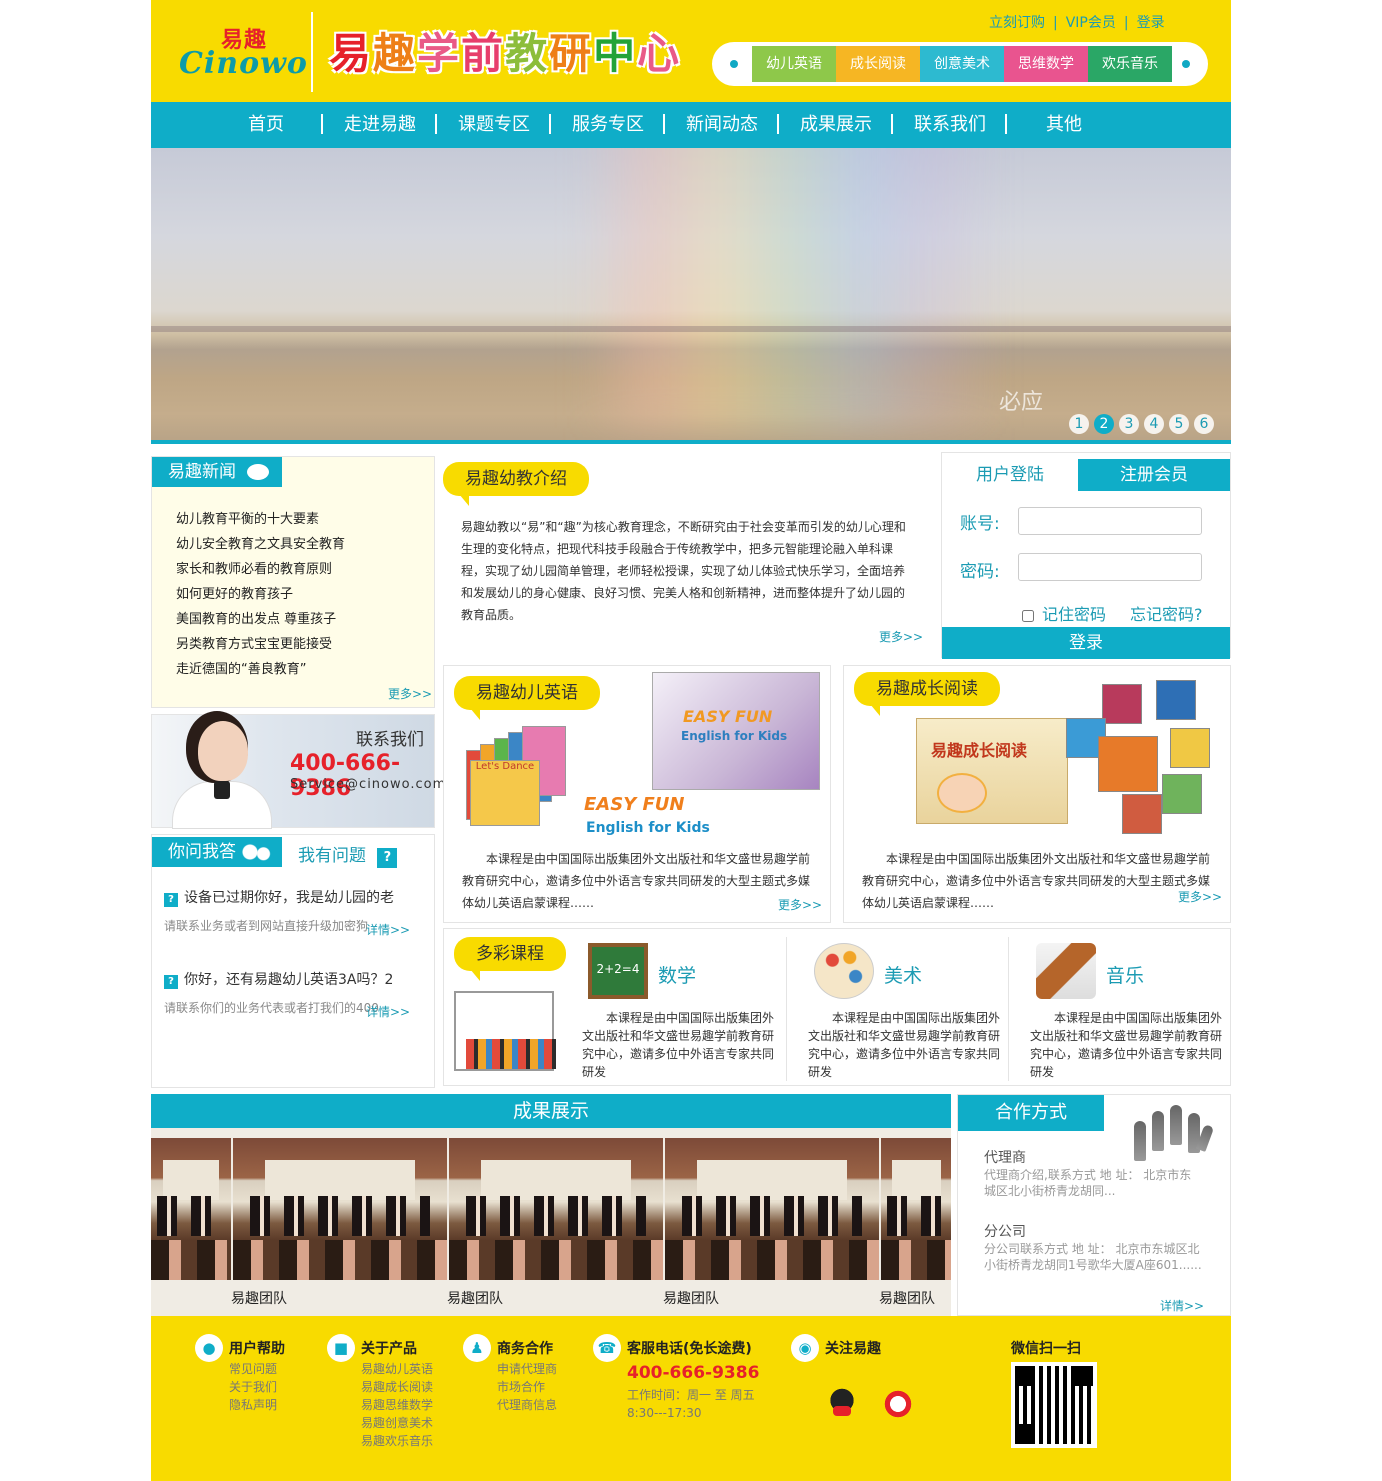  Describe the element at coordinates (1010, 475) in the screenshot. I see `tab-login: 用户登陆` at that location.